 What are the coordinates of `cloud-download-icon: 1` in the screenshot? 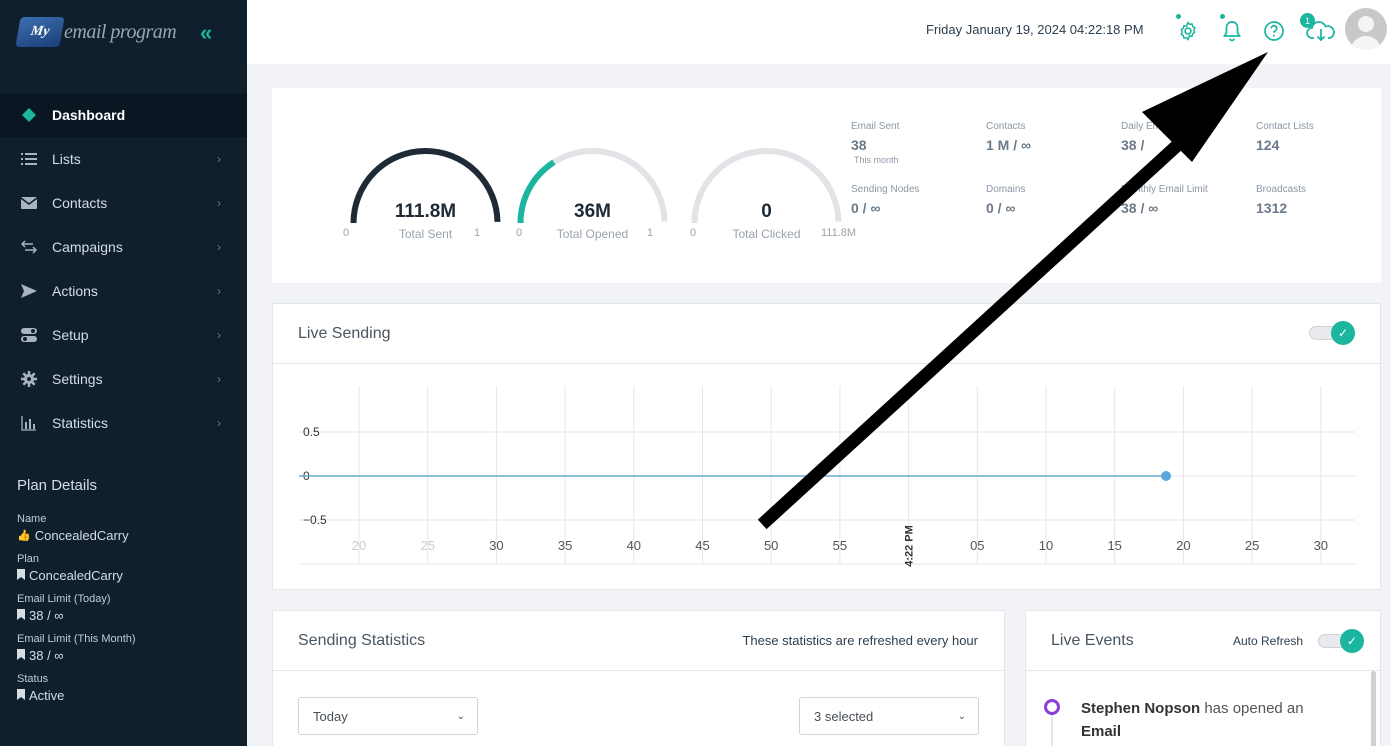 It's located at (1319, 28).